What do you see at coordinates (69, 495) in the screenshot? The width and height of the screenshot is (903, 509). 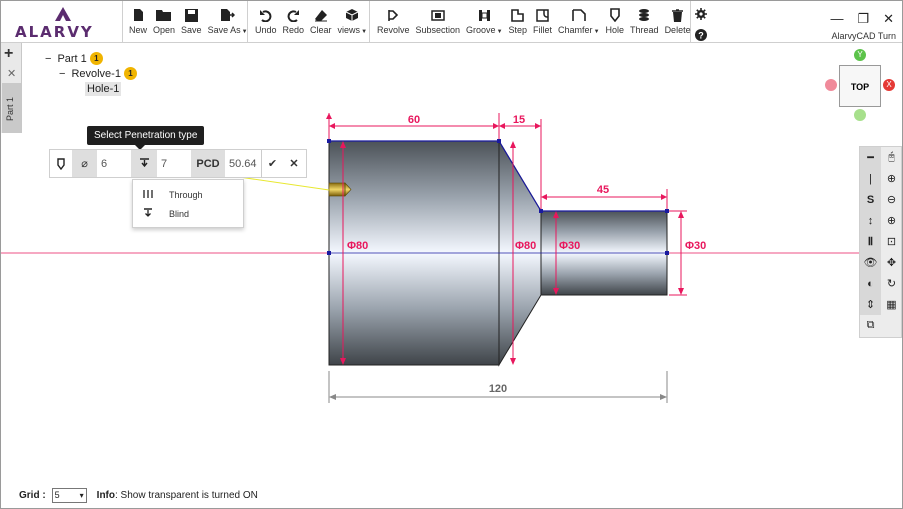 I see `grid-select: 5` at bounding box center [69, 495].